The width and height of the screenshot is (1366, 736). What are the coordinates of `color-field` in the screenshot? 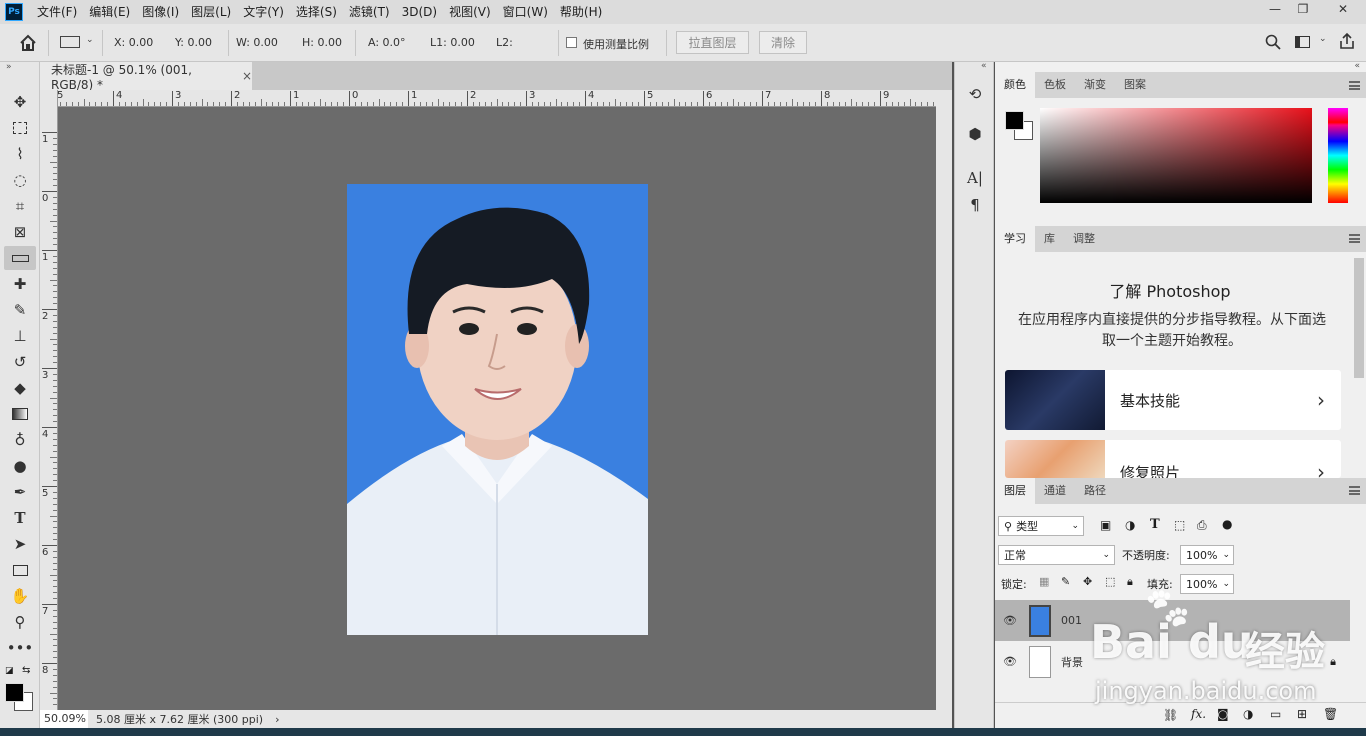 It's located at (1176, 155).